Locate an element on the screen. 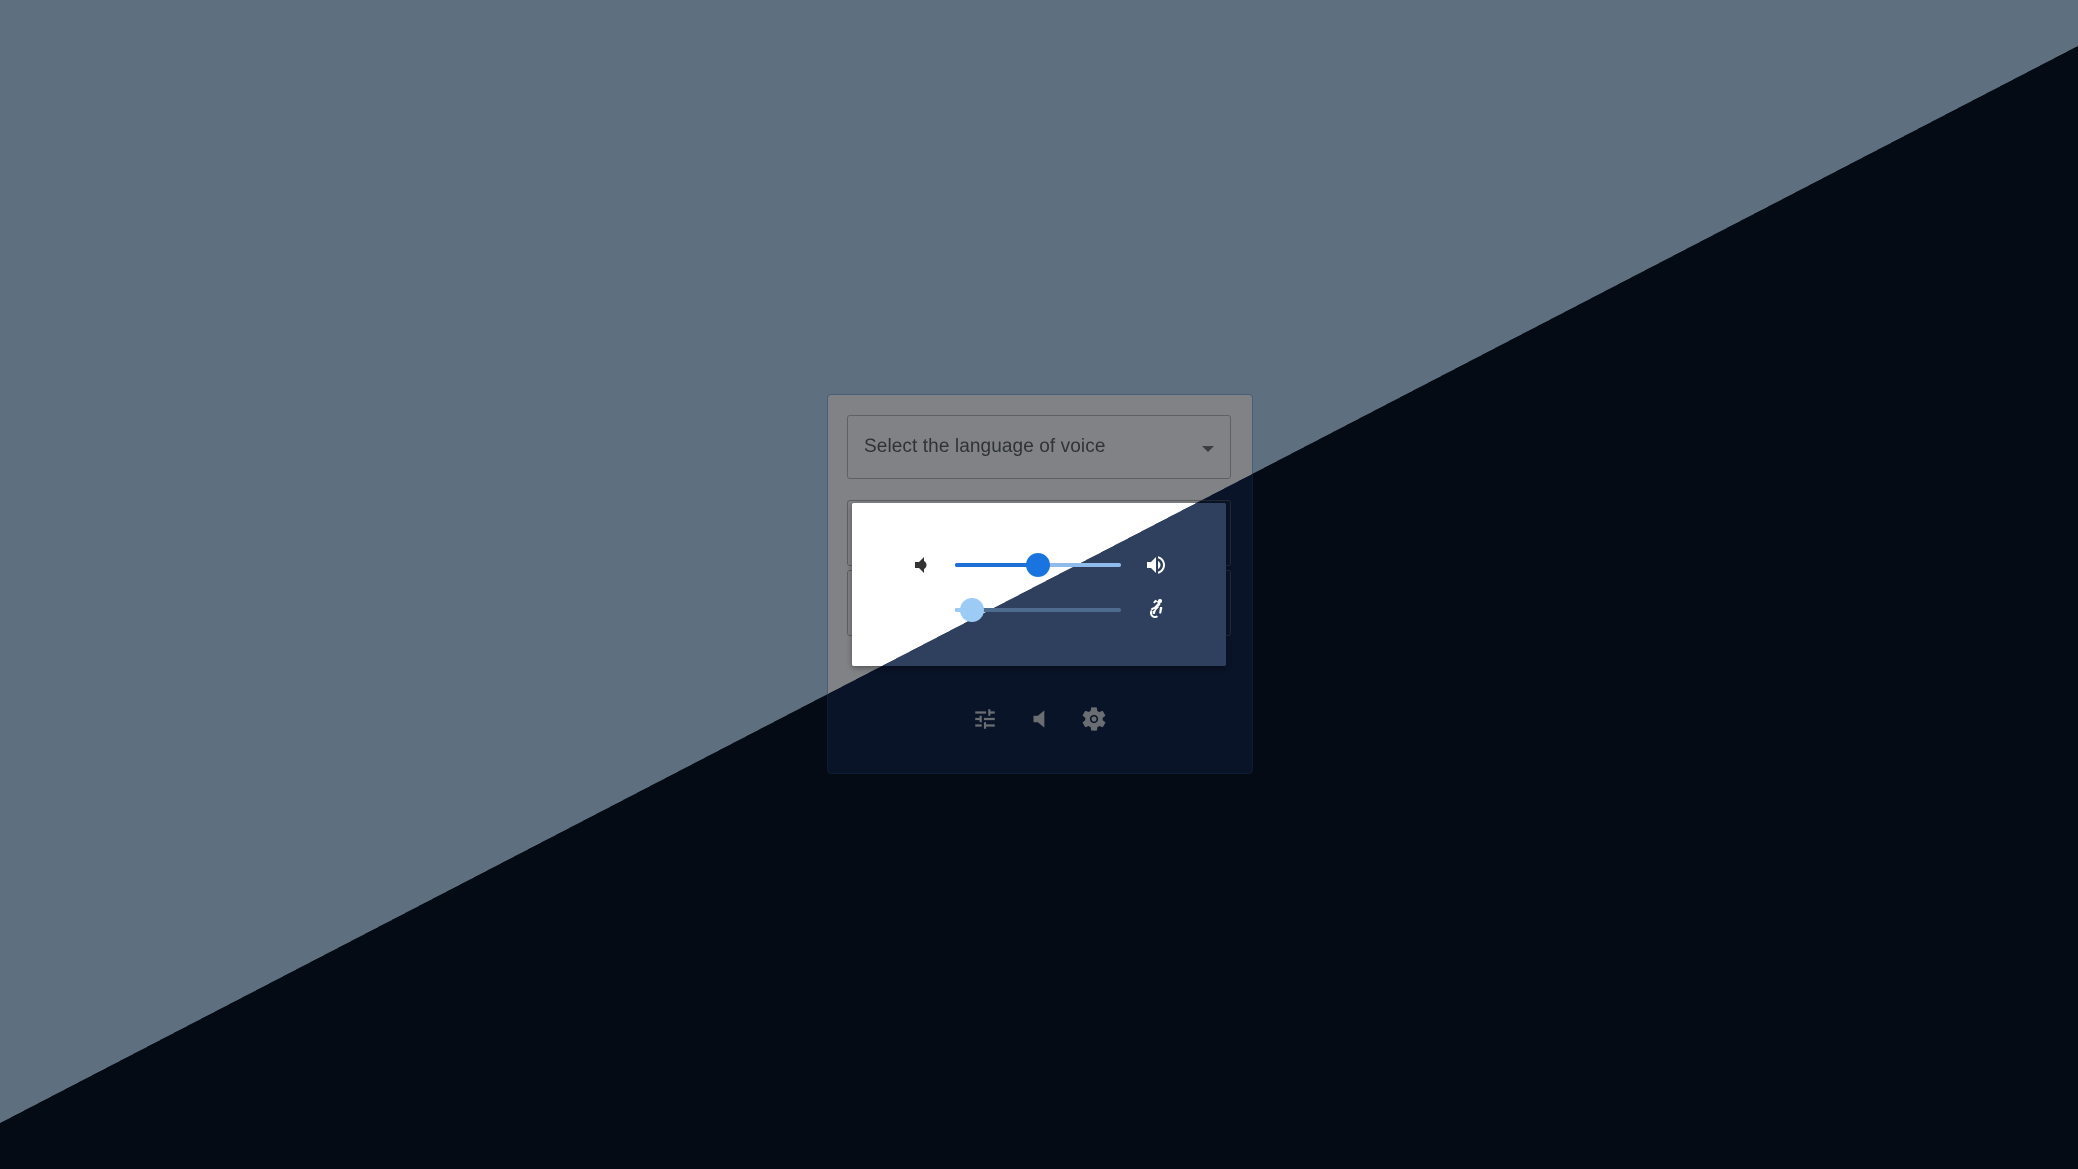 Image resolution: width=2078 pixels, height=1169 pixels. speed-slider is located at coordinates (1038, 610).